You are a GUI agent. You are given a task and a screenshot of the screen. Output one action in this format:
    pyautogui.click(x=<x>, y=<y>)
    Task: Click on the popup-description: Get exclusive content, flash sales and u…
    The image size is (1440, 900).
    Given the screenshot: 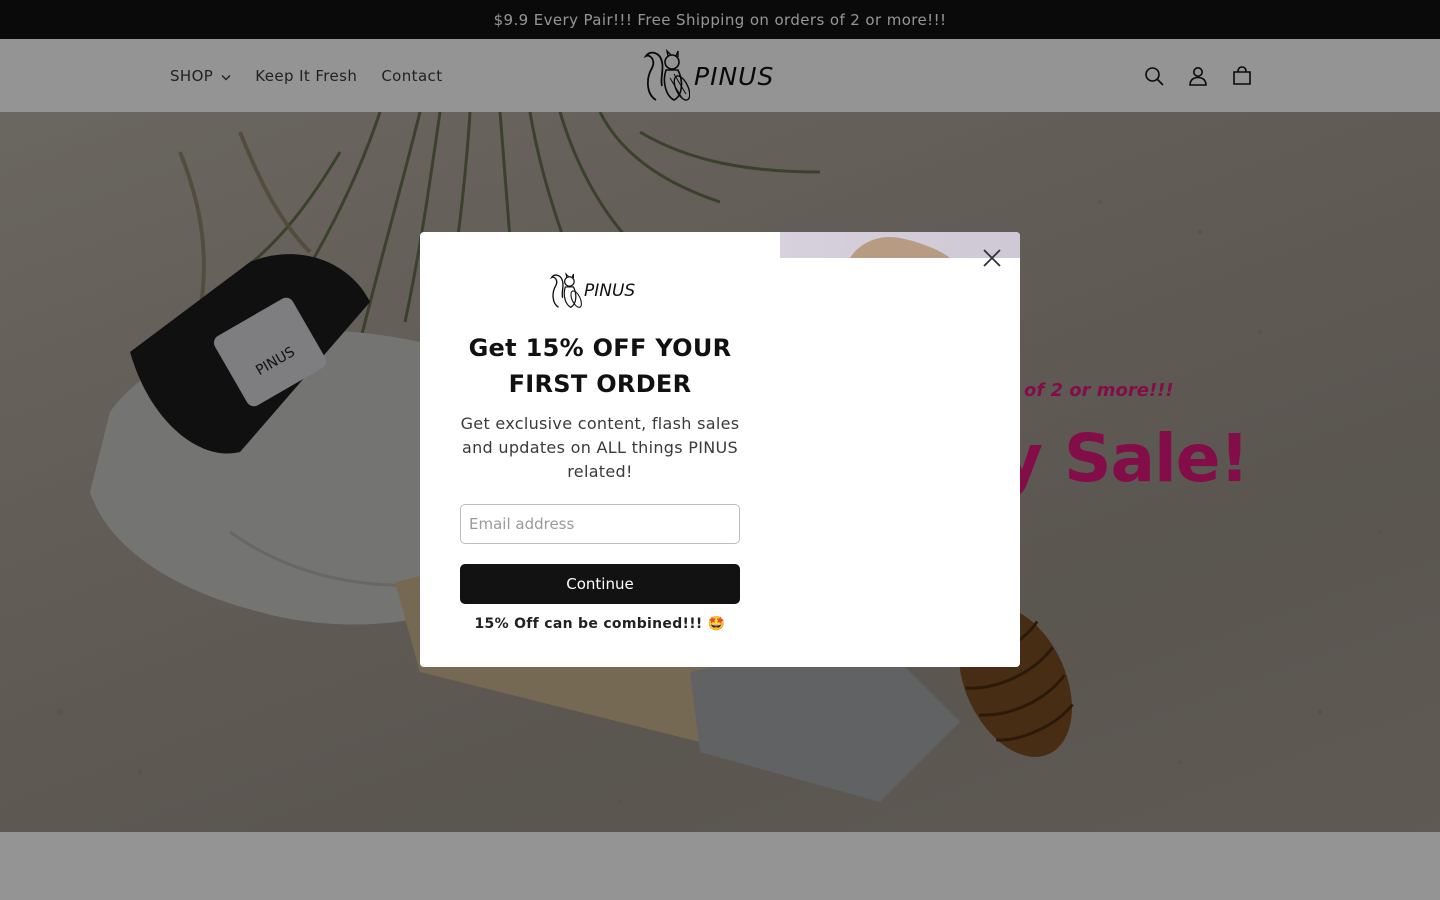 What is the action you would take?
    pyautogui.click(x=600, y=447)
    